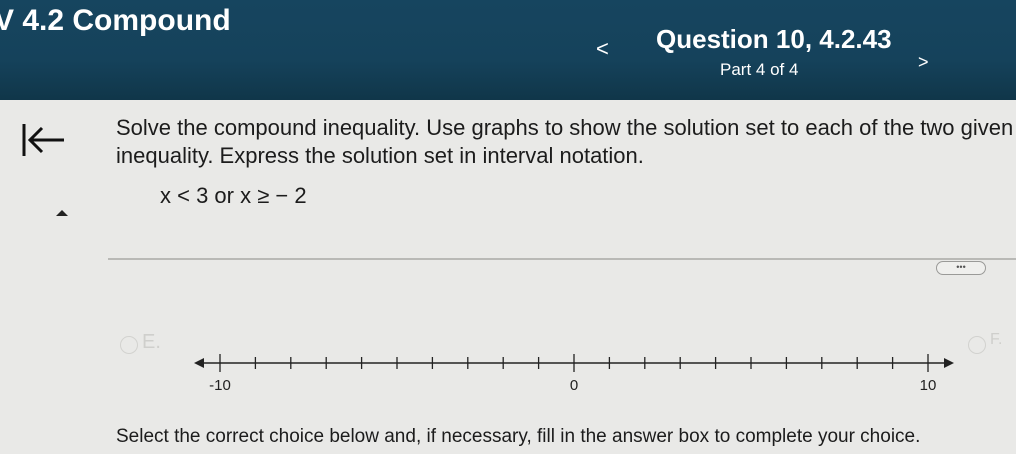  I want to click on tick-label: 0, so click(574, 385).